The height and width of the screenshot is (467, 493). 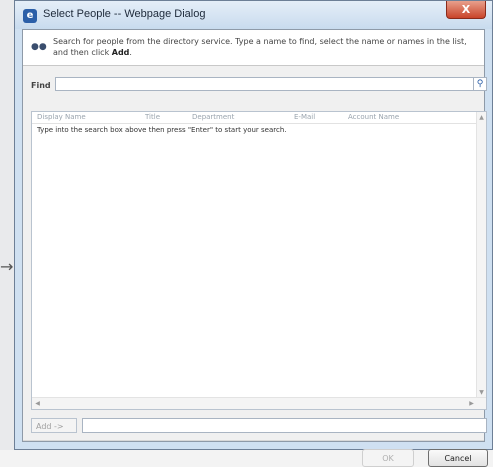 I want to click on search-button: ⚲, so click(x=480, y=84).